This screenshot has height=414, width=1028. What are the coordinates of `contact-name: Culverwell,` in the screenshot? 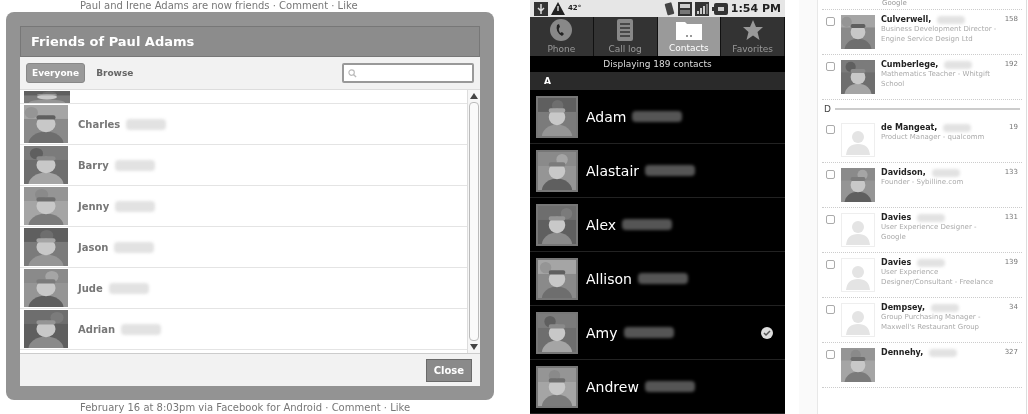 It's located at (906, 19).